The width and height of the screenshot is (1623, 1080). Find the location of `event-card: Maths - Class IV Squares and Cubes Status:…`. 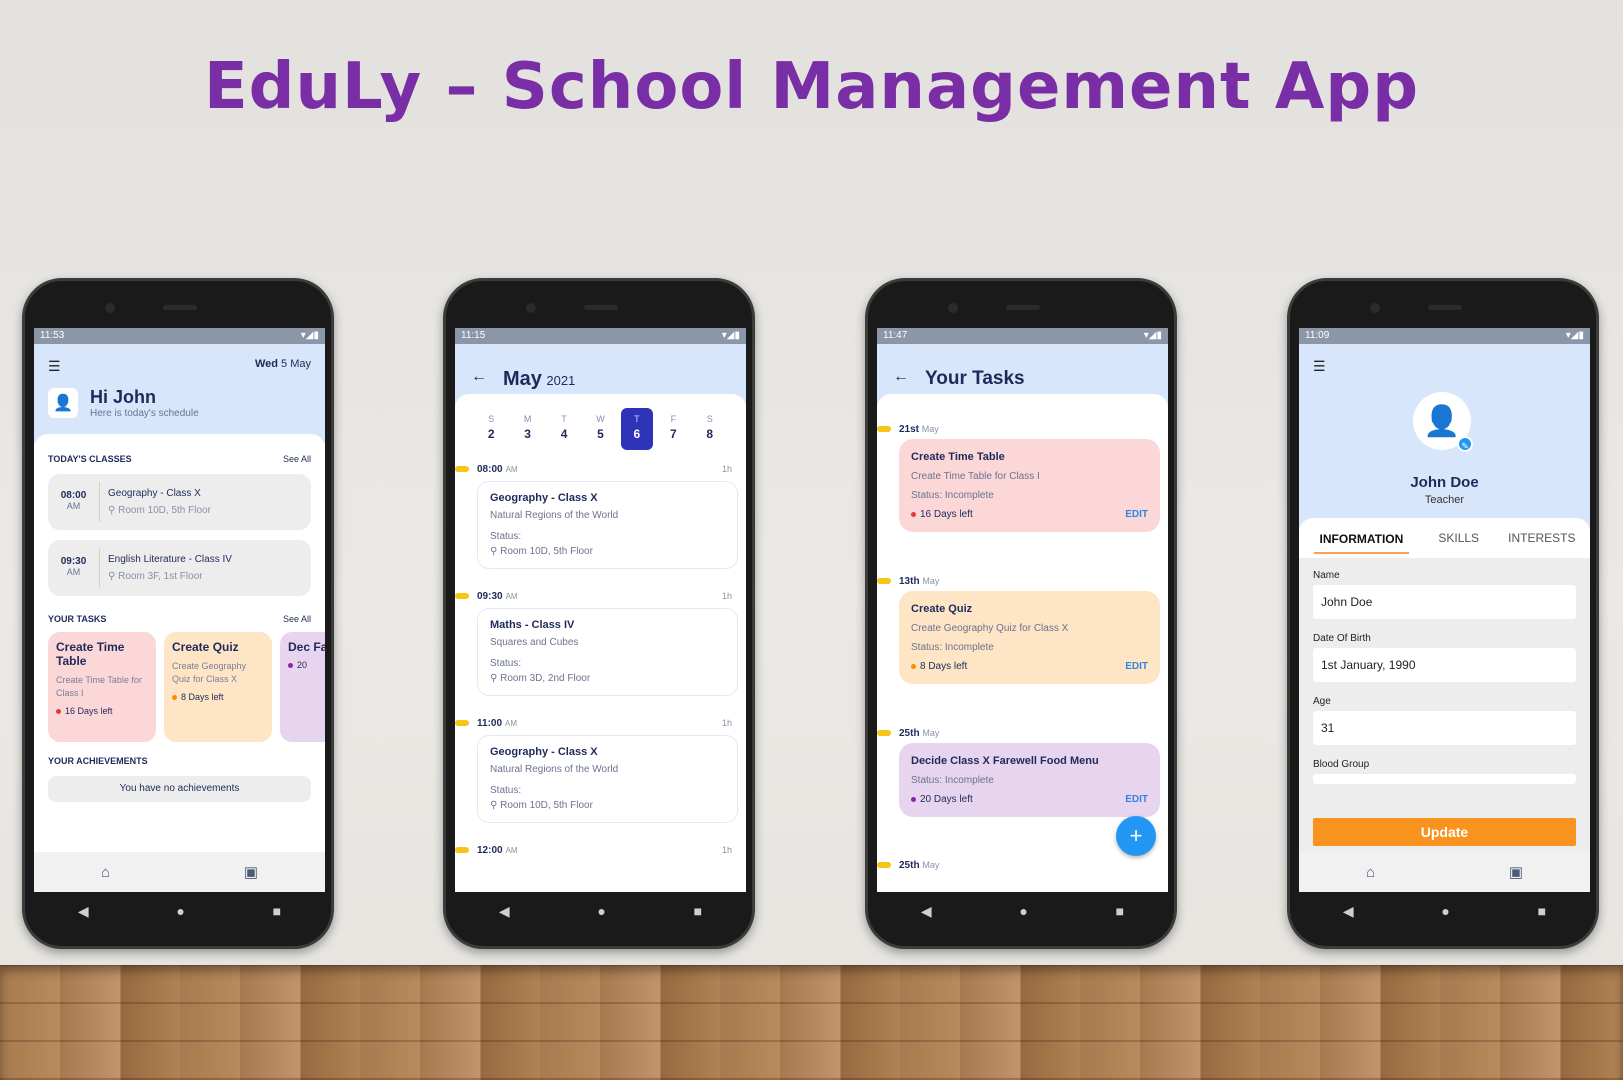

event-card: Maths - Class IV Squares and Cubes Status:… is located at coordinates (607, 652).